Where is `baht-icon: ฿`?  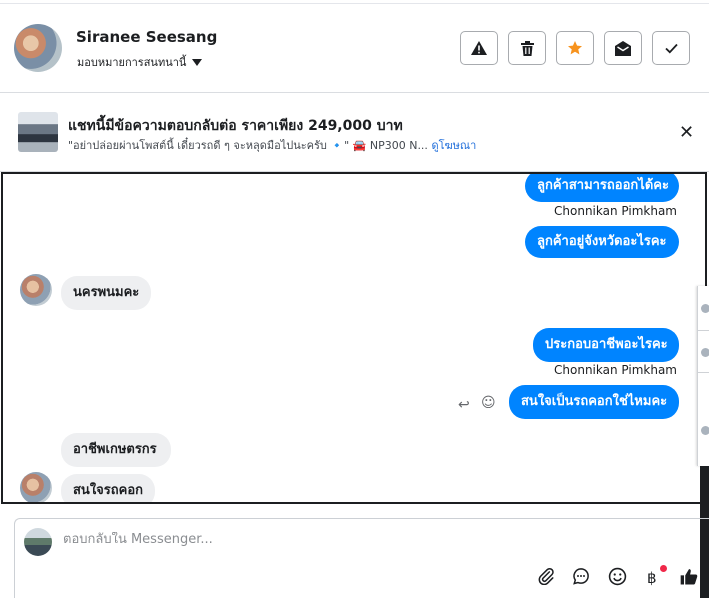 baht-icon: ฿ is located at coordinates (652, 578).